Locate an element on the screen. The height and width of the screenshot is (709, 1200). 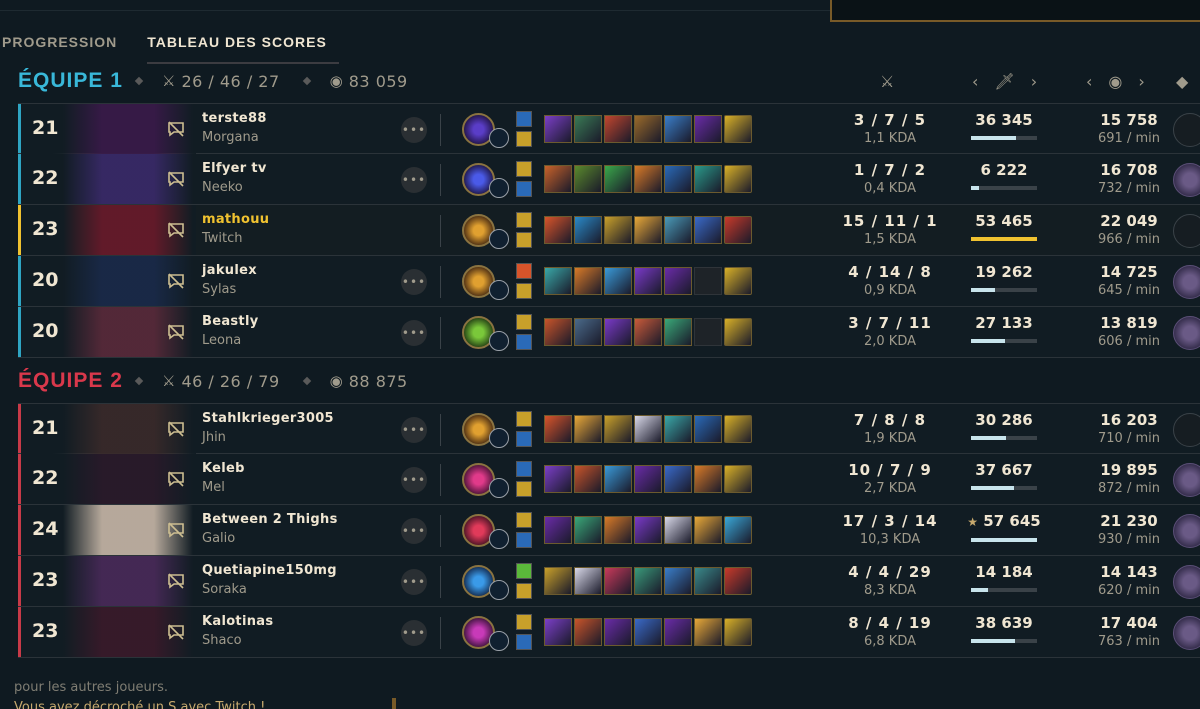
summoner-name: Stahlkrieger3005 is located at coordinates (268, 419).